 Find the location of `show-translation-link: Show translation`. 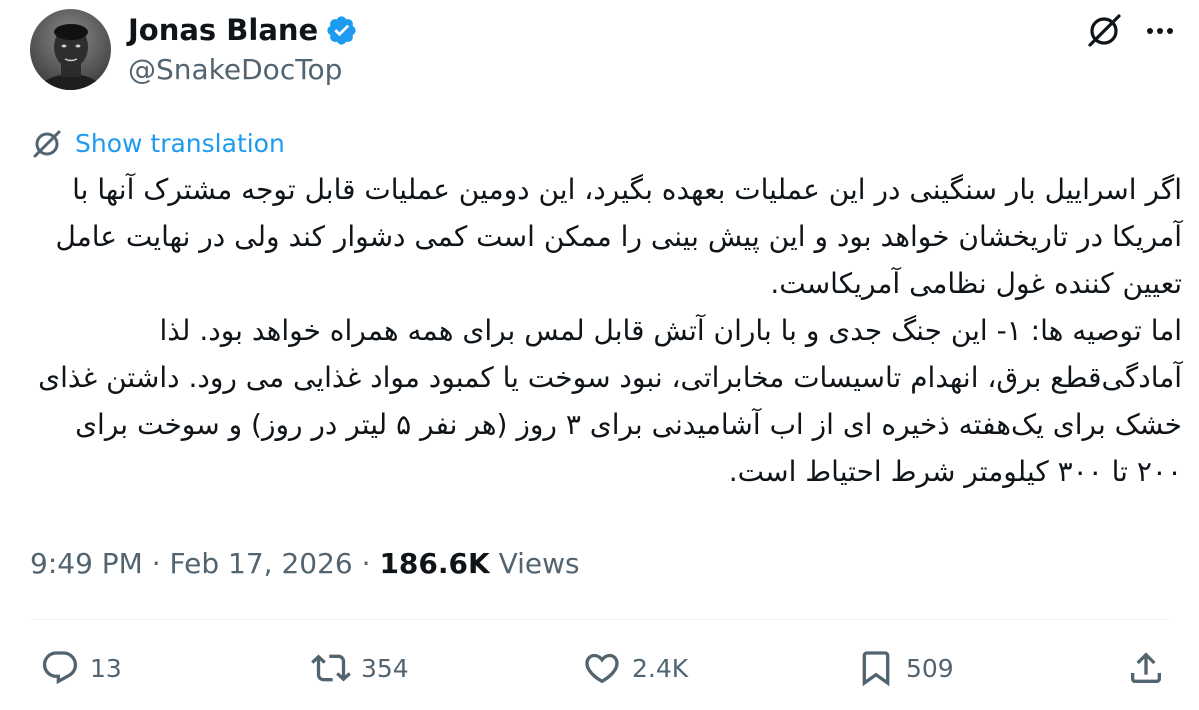

show-translation-link: Show translation is located at coordinates (157, 143).